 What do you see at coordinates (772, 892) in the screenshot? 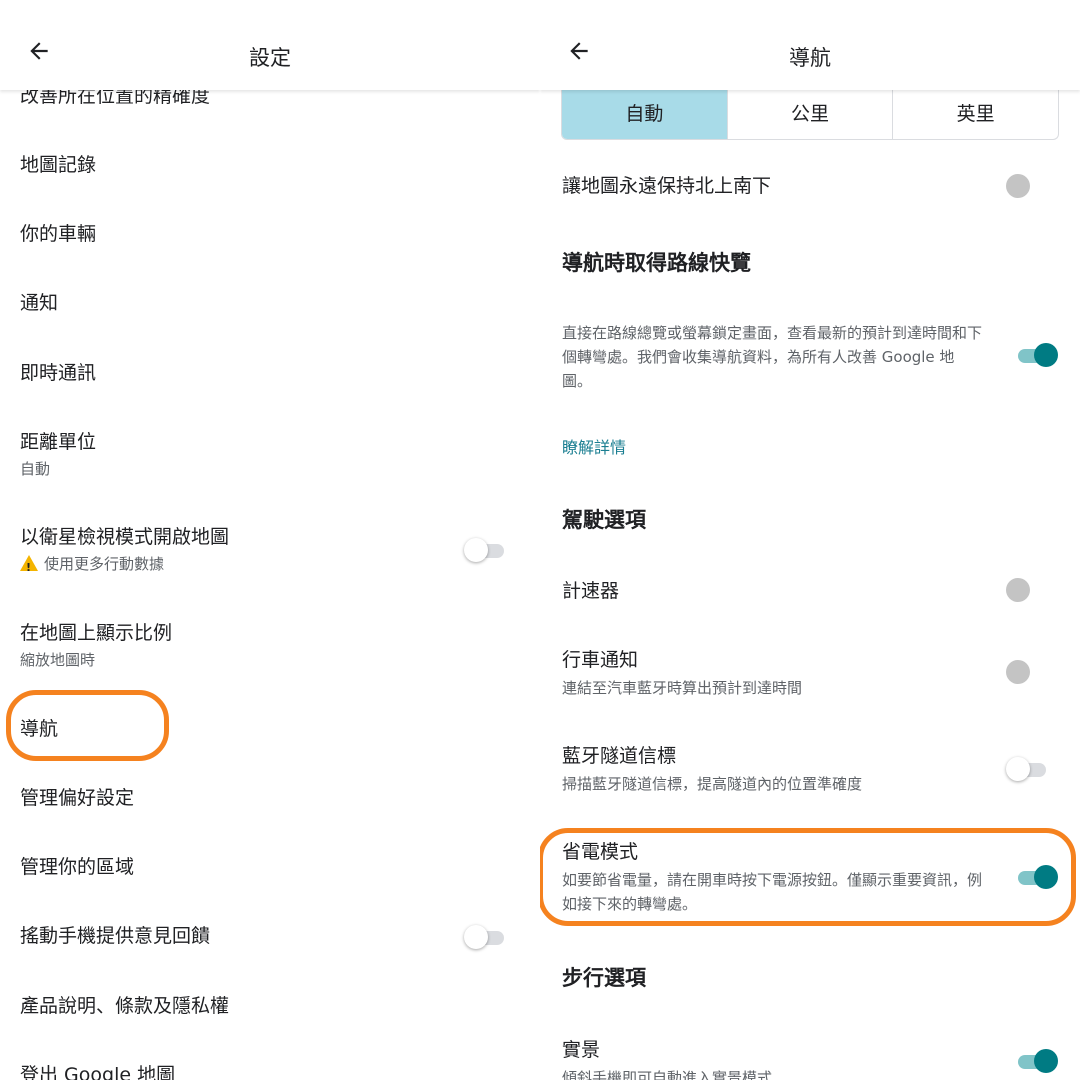
I see `item-subtitle: 如要節省電量，請在開車時按下電源按鈕。僅顯示重要資訊，例如接下來的轉彎處。` at bounding box center [772, 892].